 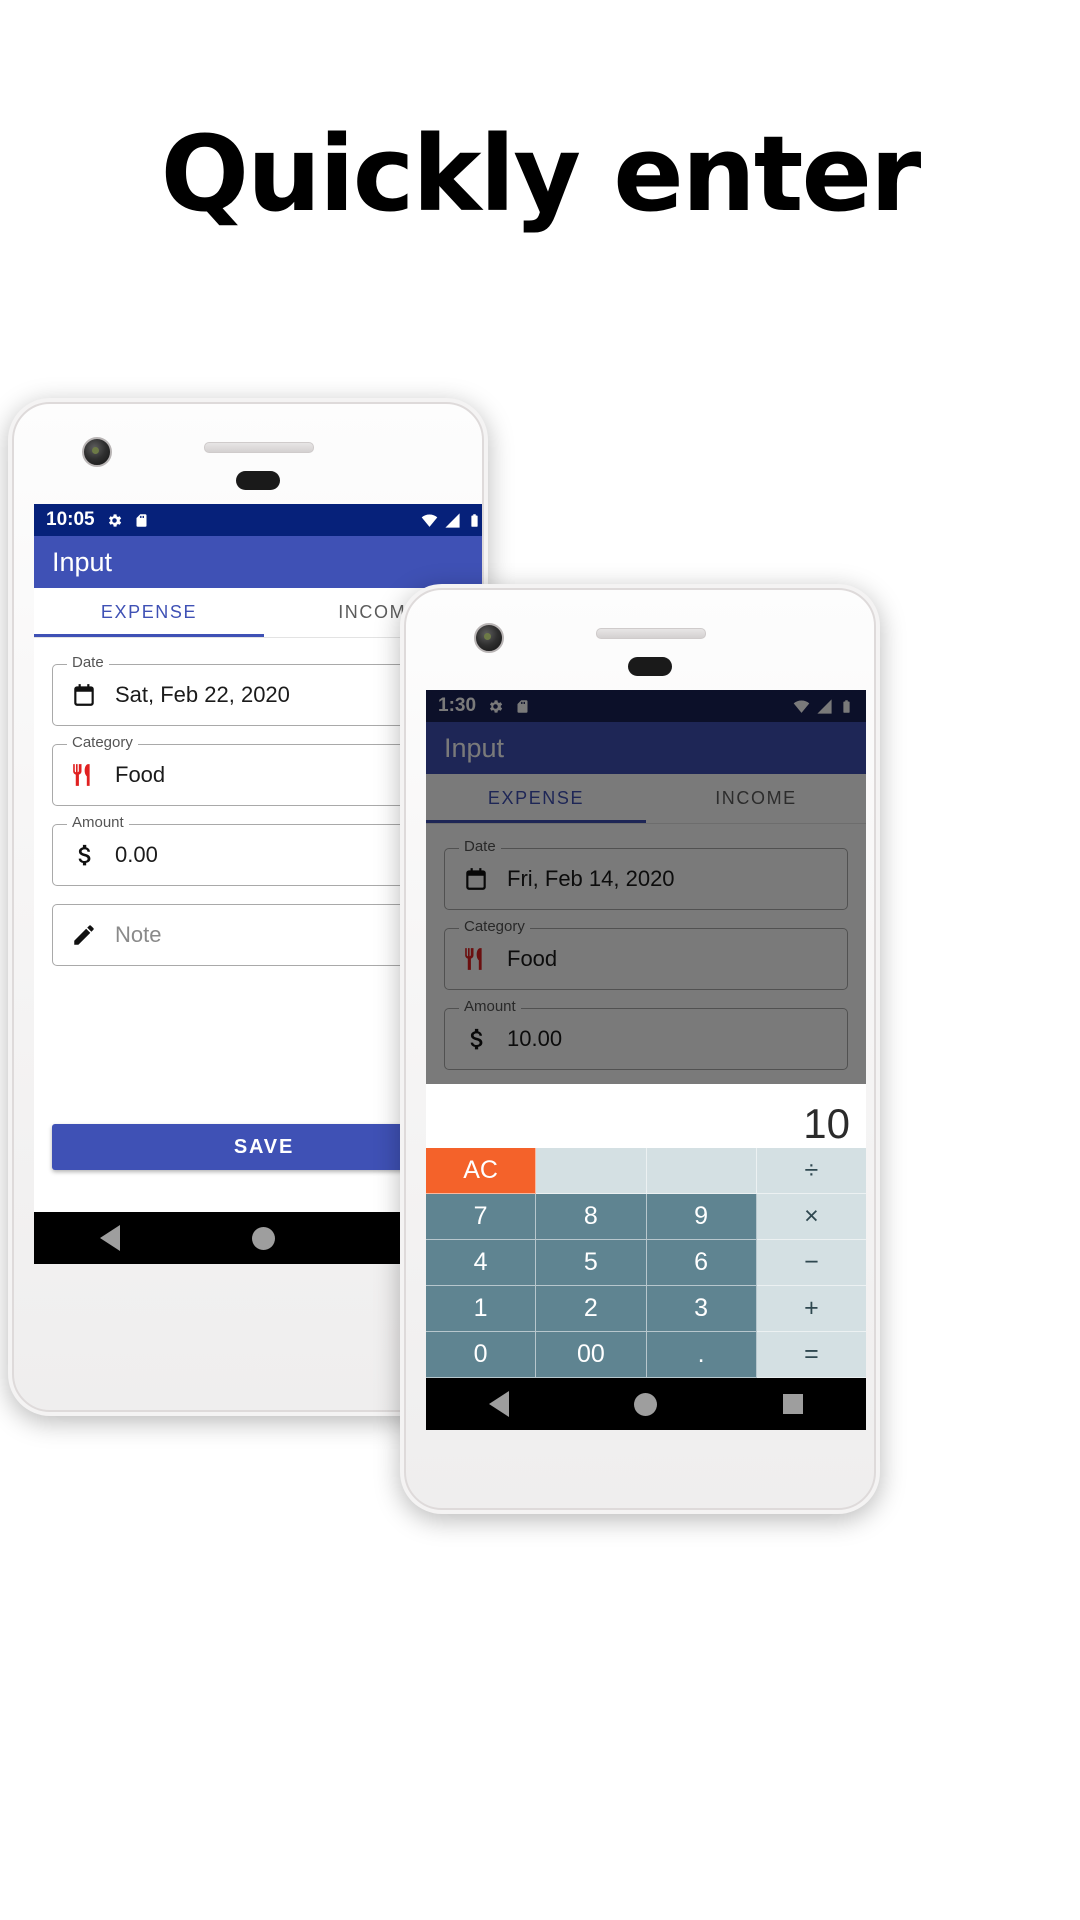 What do you see at coordinates (591, 1309) in the screenshot?
I see `key-2: 2` at bounding box center [591, 1309].